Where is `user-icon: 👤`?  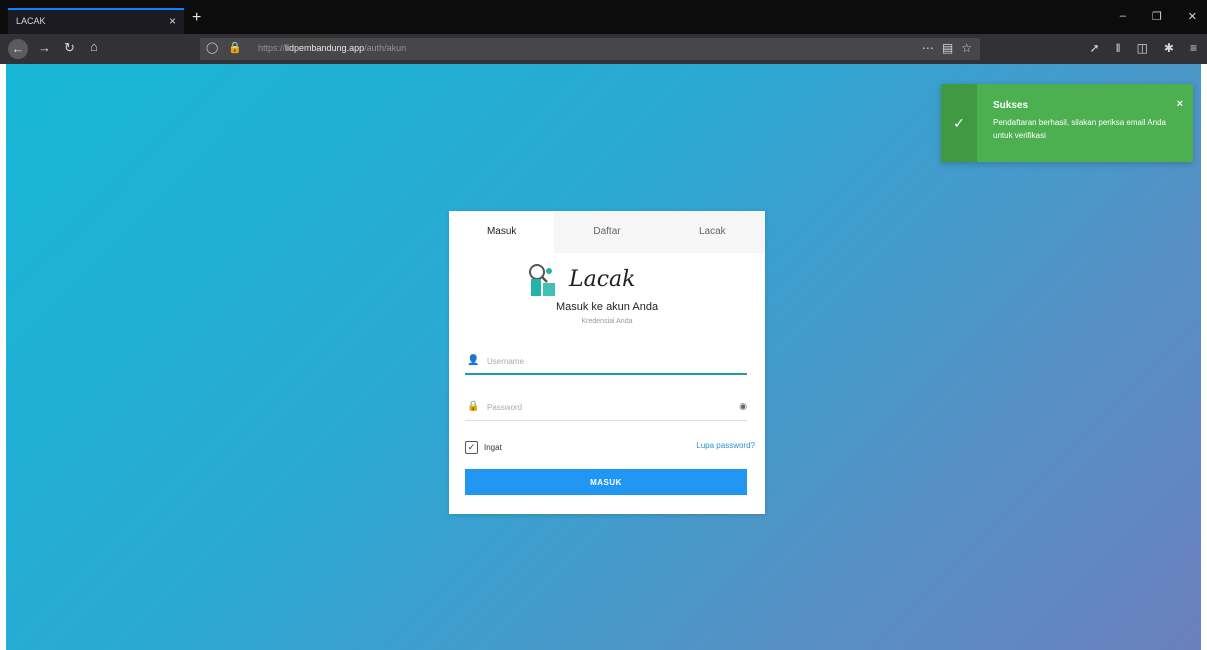
user-icon: 👤 is located at coordinates (473, 360).